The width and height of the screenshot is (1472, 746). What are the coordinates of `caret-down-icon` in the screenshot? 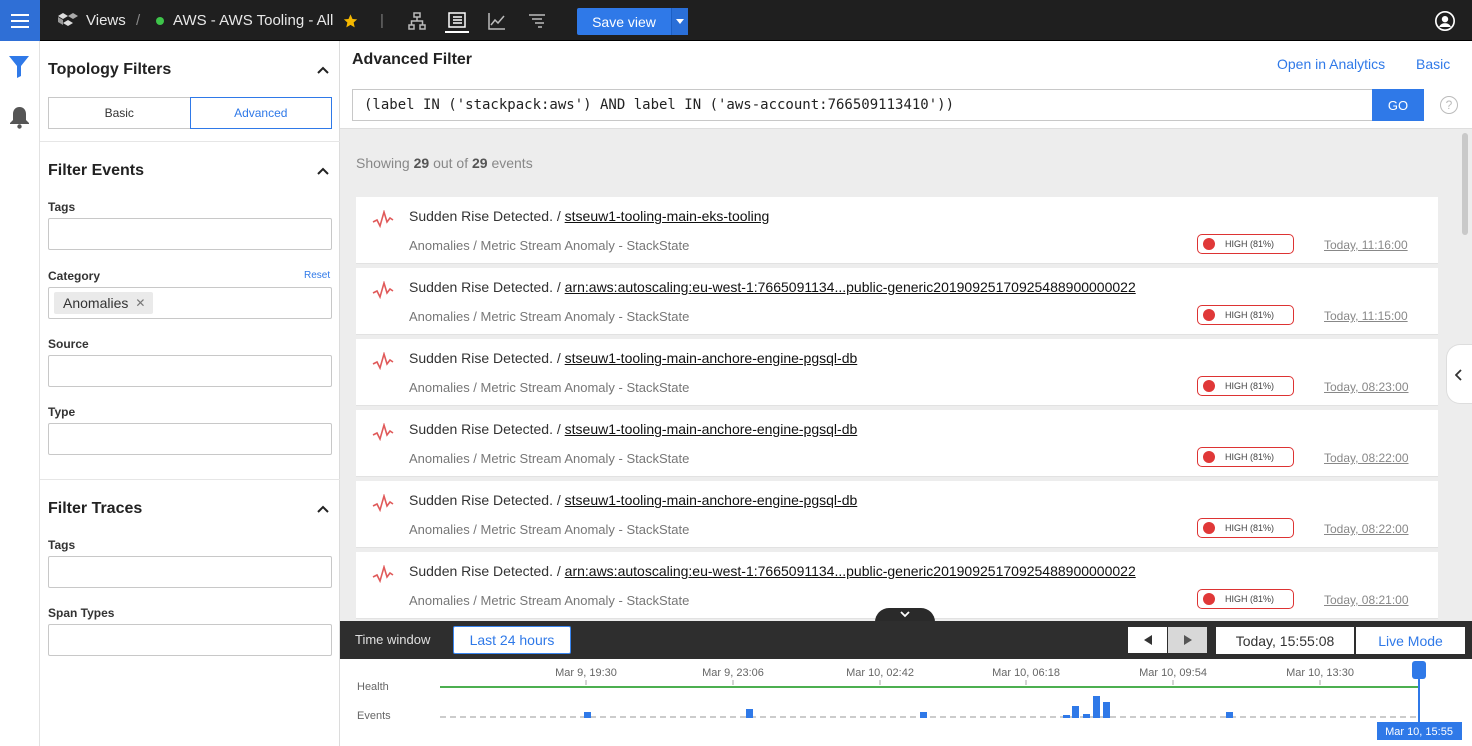 It's located at (680, 21).